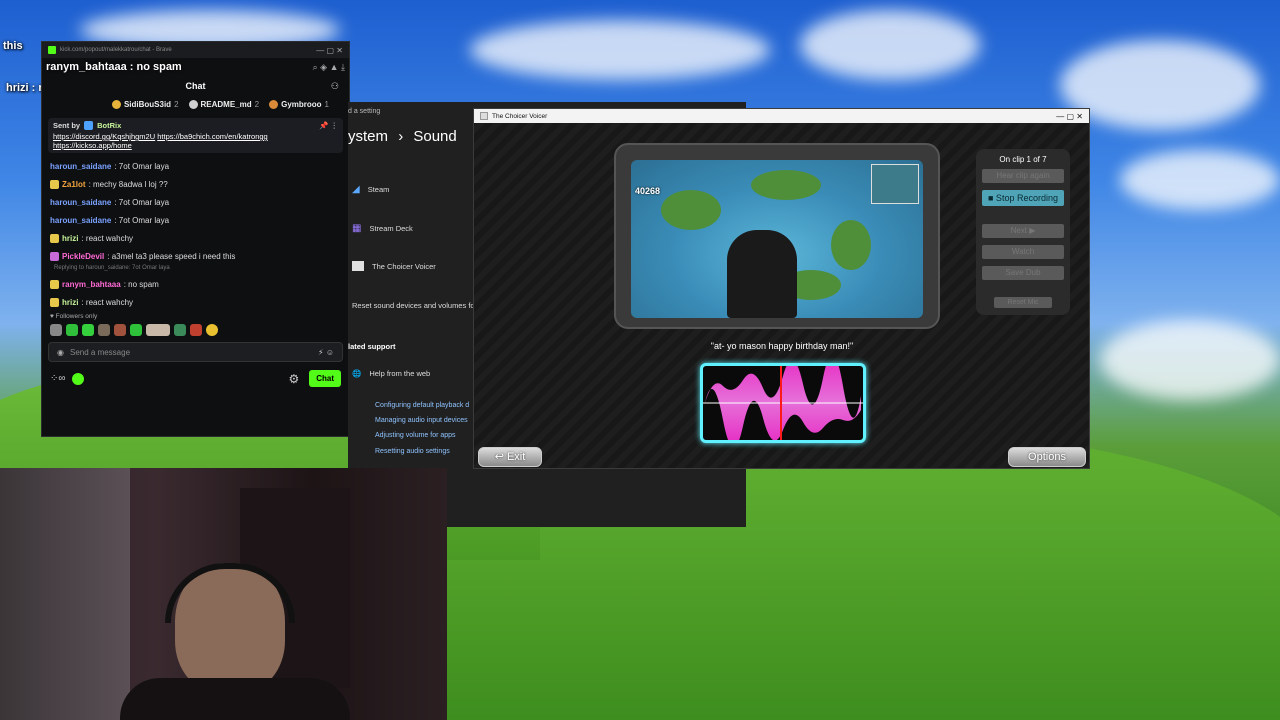 This screenshot has width=1280, height=720. What do you see at coordinates (195, 352) in the screenshot?
I see `send-message-input: ◉ Send a message ⚡ ☺` at bounding box center [195, 352].